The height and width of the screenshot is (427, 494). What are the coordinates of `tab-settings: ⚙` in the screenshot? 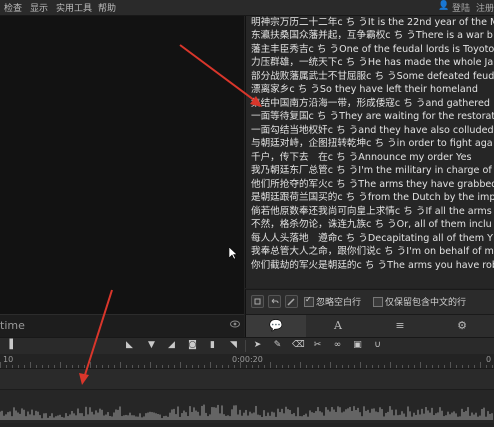 It's located at (462, 326).